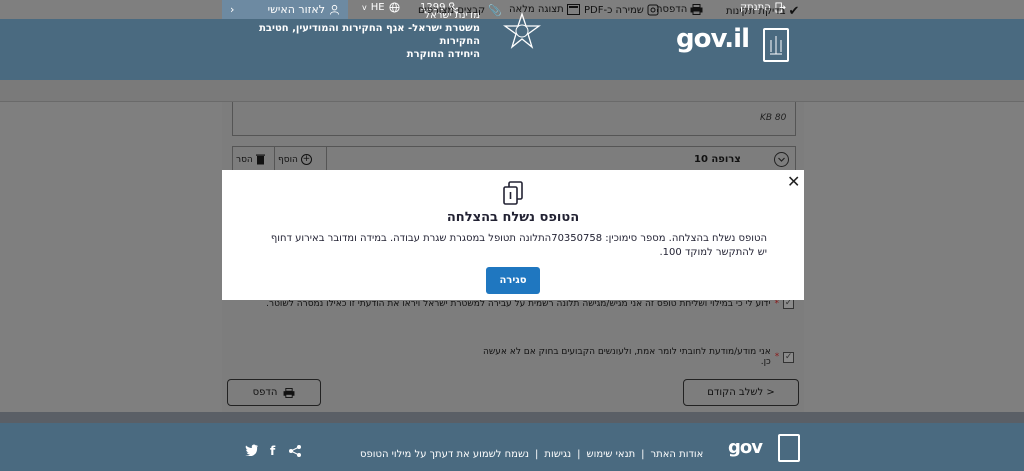 Image resolution: width=1024 pixels, height=471 pixels. Describe the element at coordinates (536, 9) in the screenshot. I see `toolbar-fullscreen-label: תצוגה מלאה` at that location.